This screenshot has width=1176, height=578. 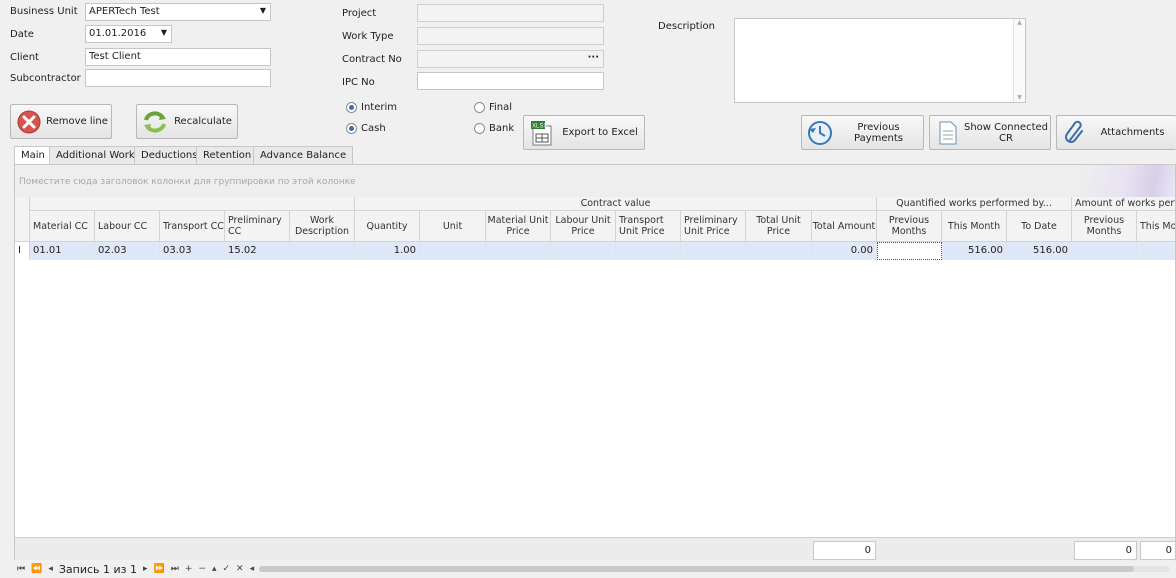 I want to click on column-header: Quantity, so click(x=387, y=226).